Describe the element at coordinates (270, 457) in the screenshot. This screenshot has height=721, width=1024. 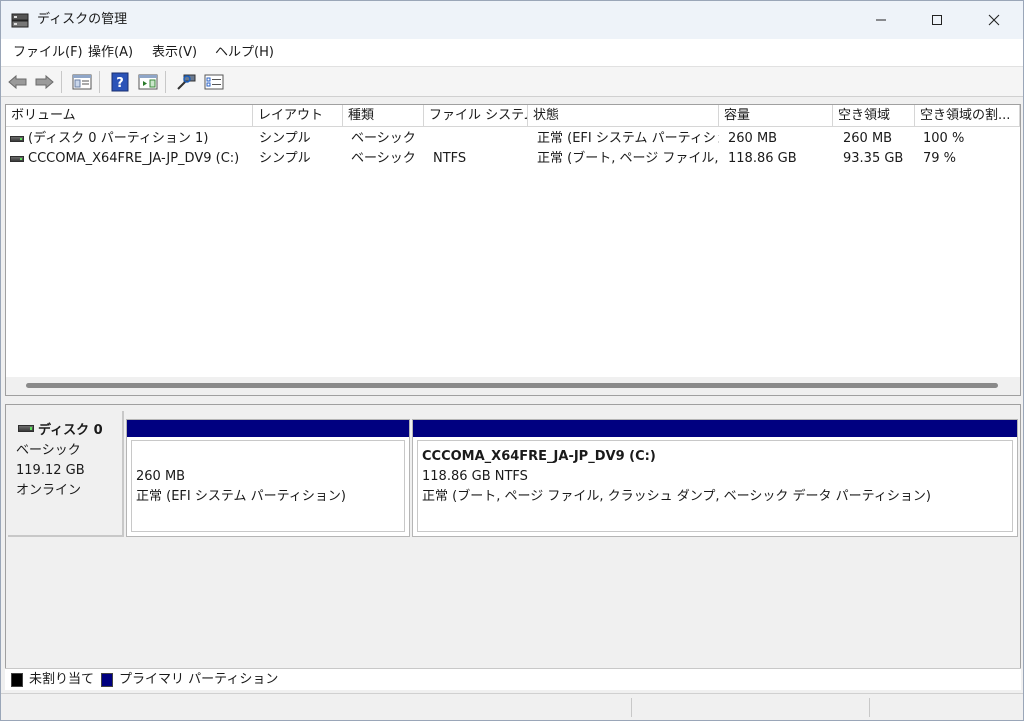
I see `partition-title` at that location.